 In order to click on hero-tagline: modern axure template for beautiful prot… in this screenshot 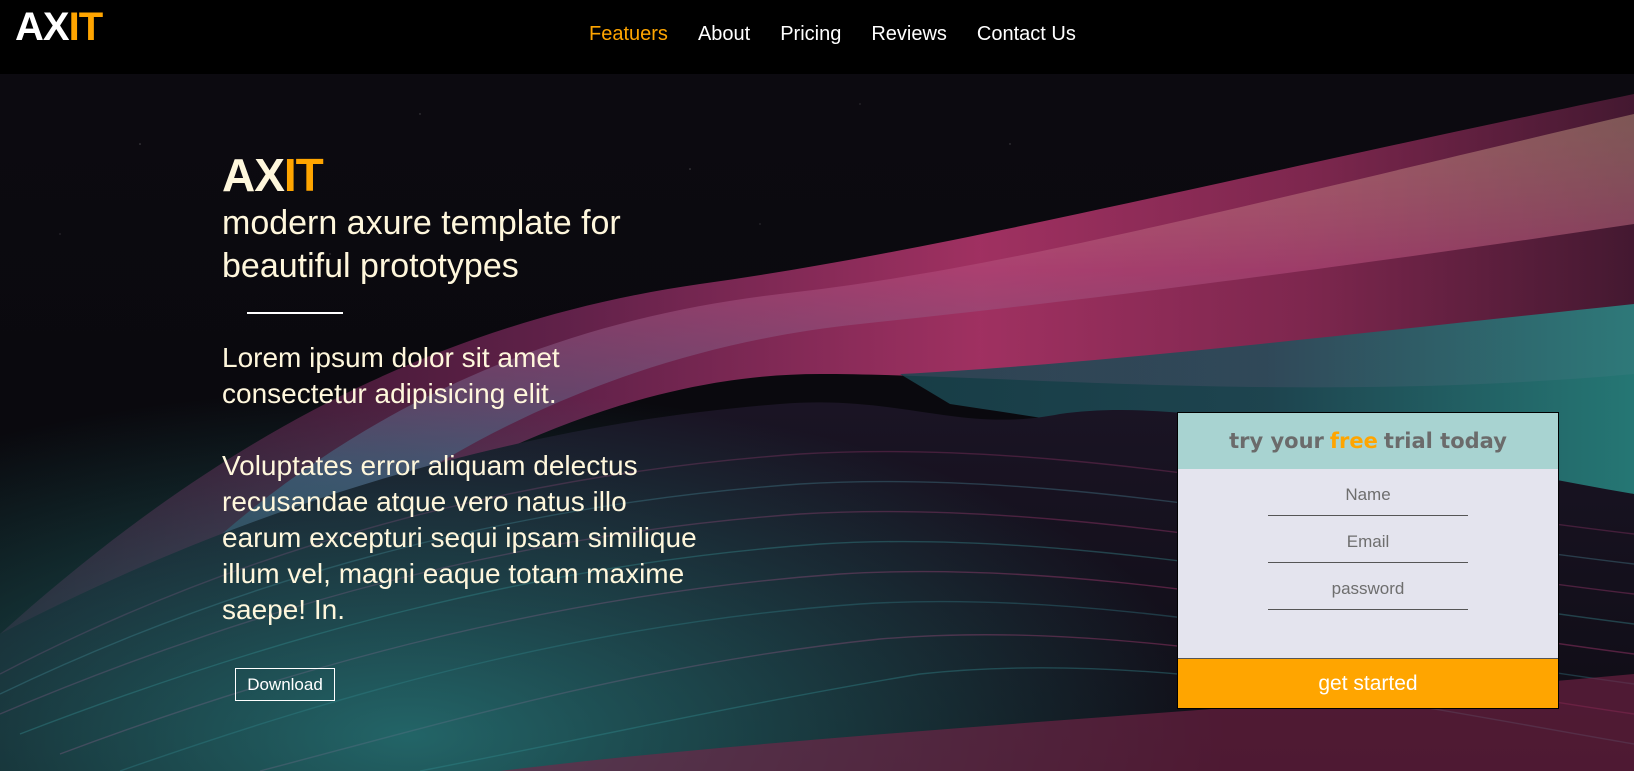, I will do `click(421, 244)`.